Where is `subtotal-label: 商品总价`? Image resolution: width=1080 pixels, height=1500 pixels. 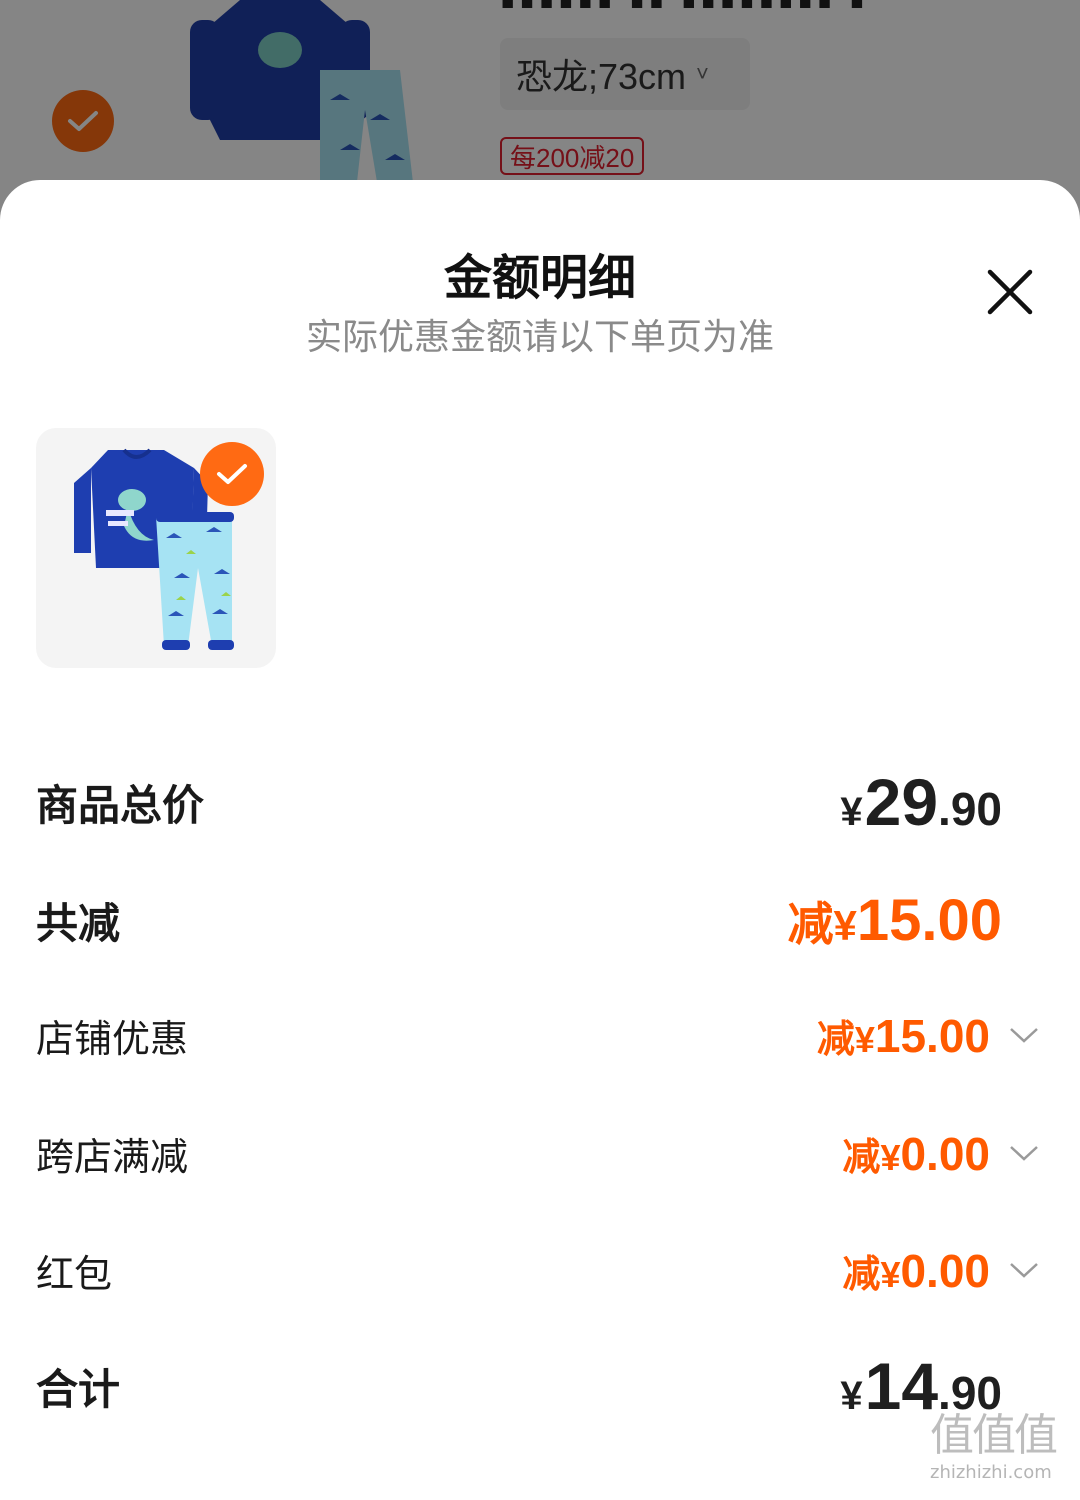
subtotal-label: 商品总价 is located at coordinates (120, 805).